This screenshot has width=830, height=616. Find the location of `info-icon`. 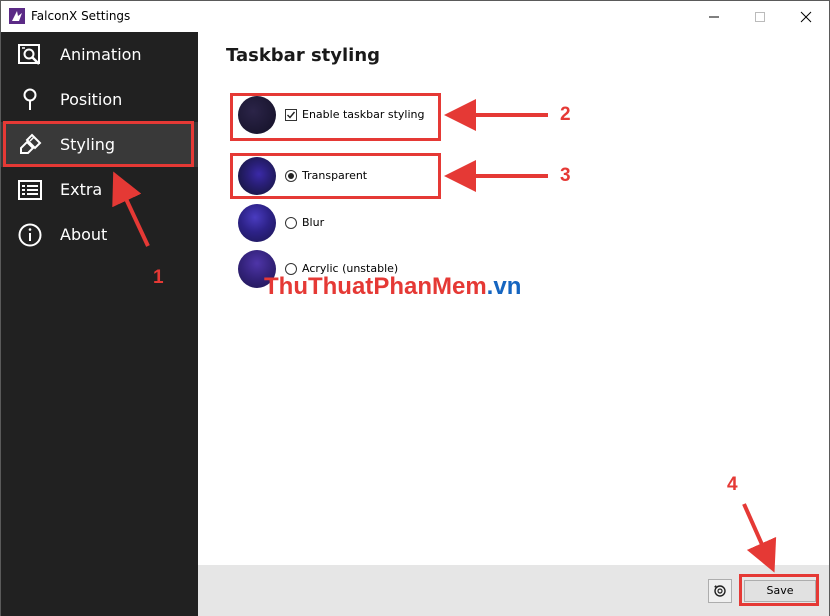

info-icon is located at coordinates (30, 235).